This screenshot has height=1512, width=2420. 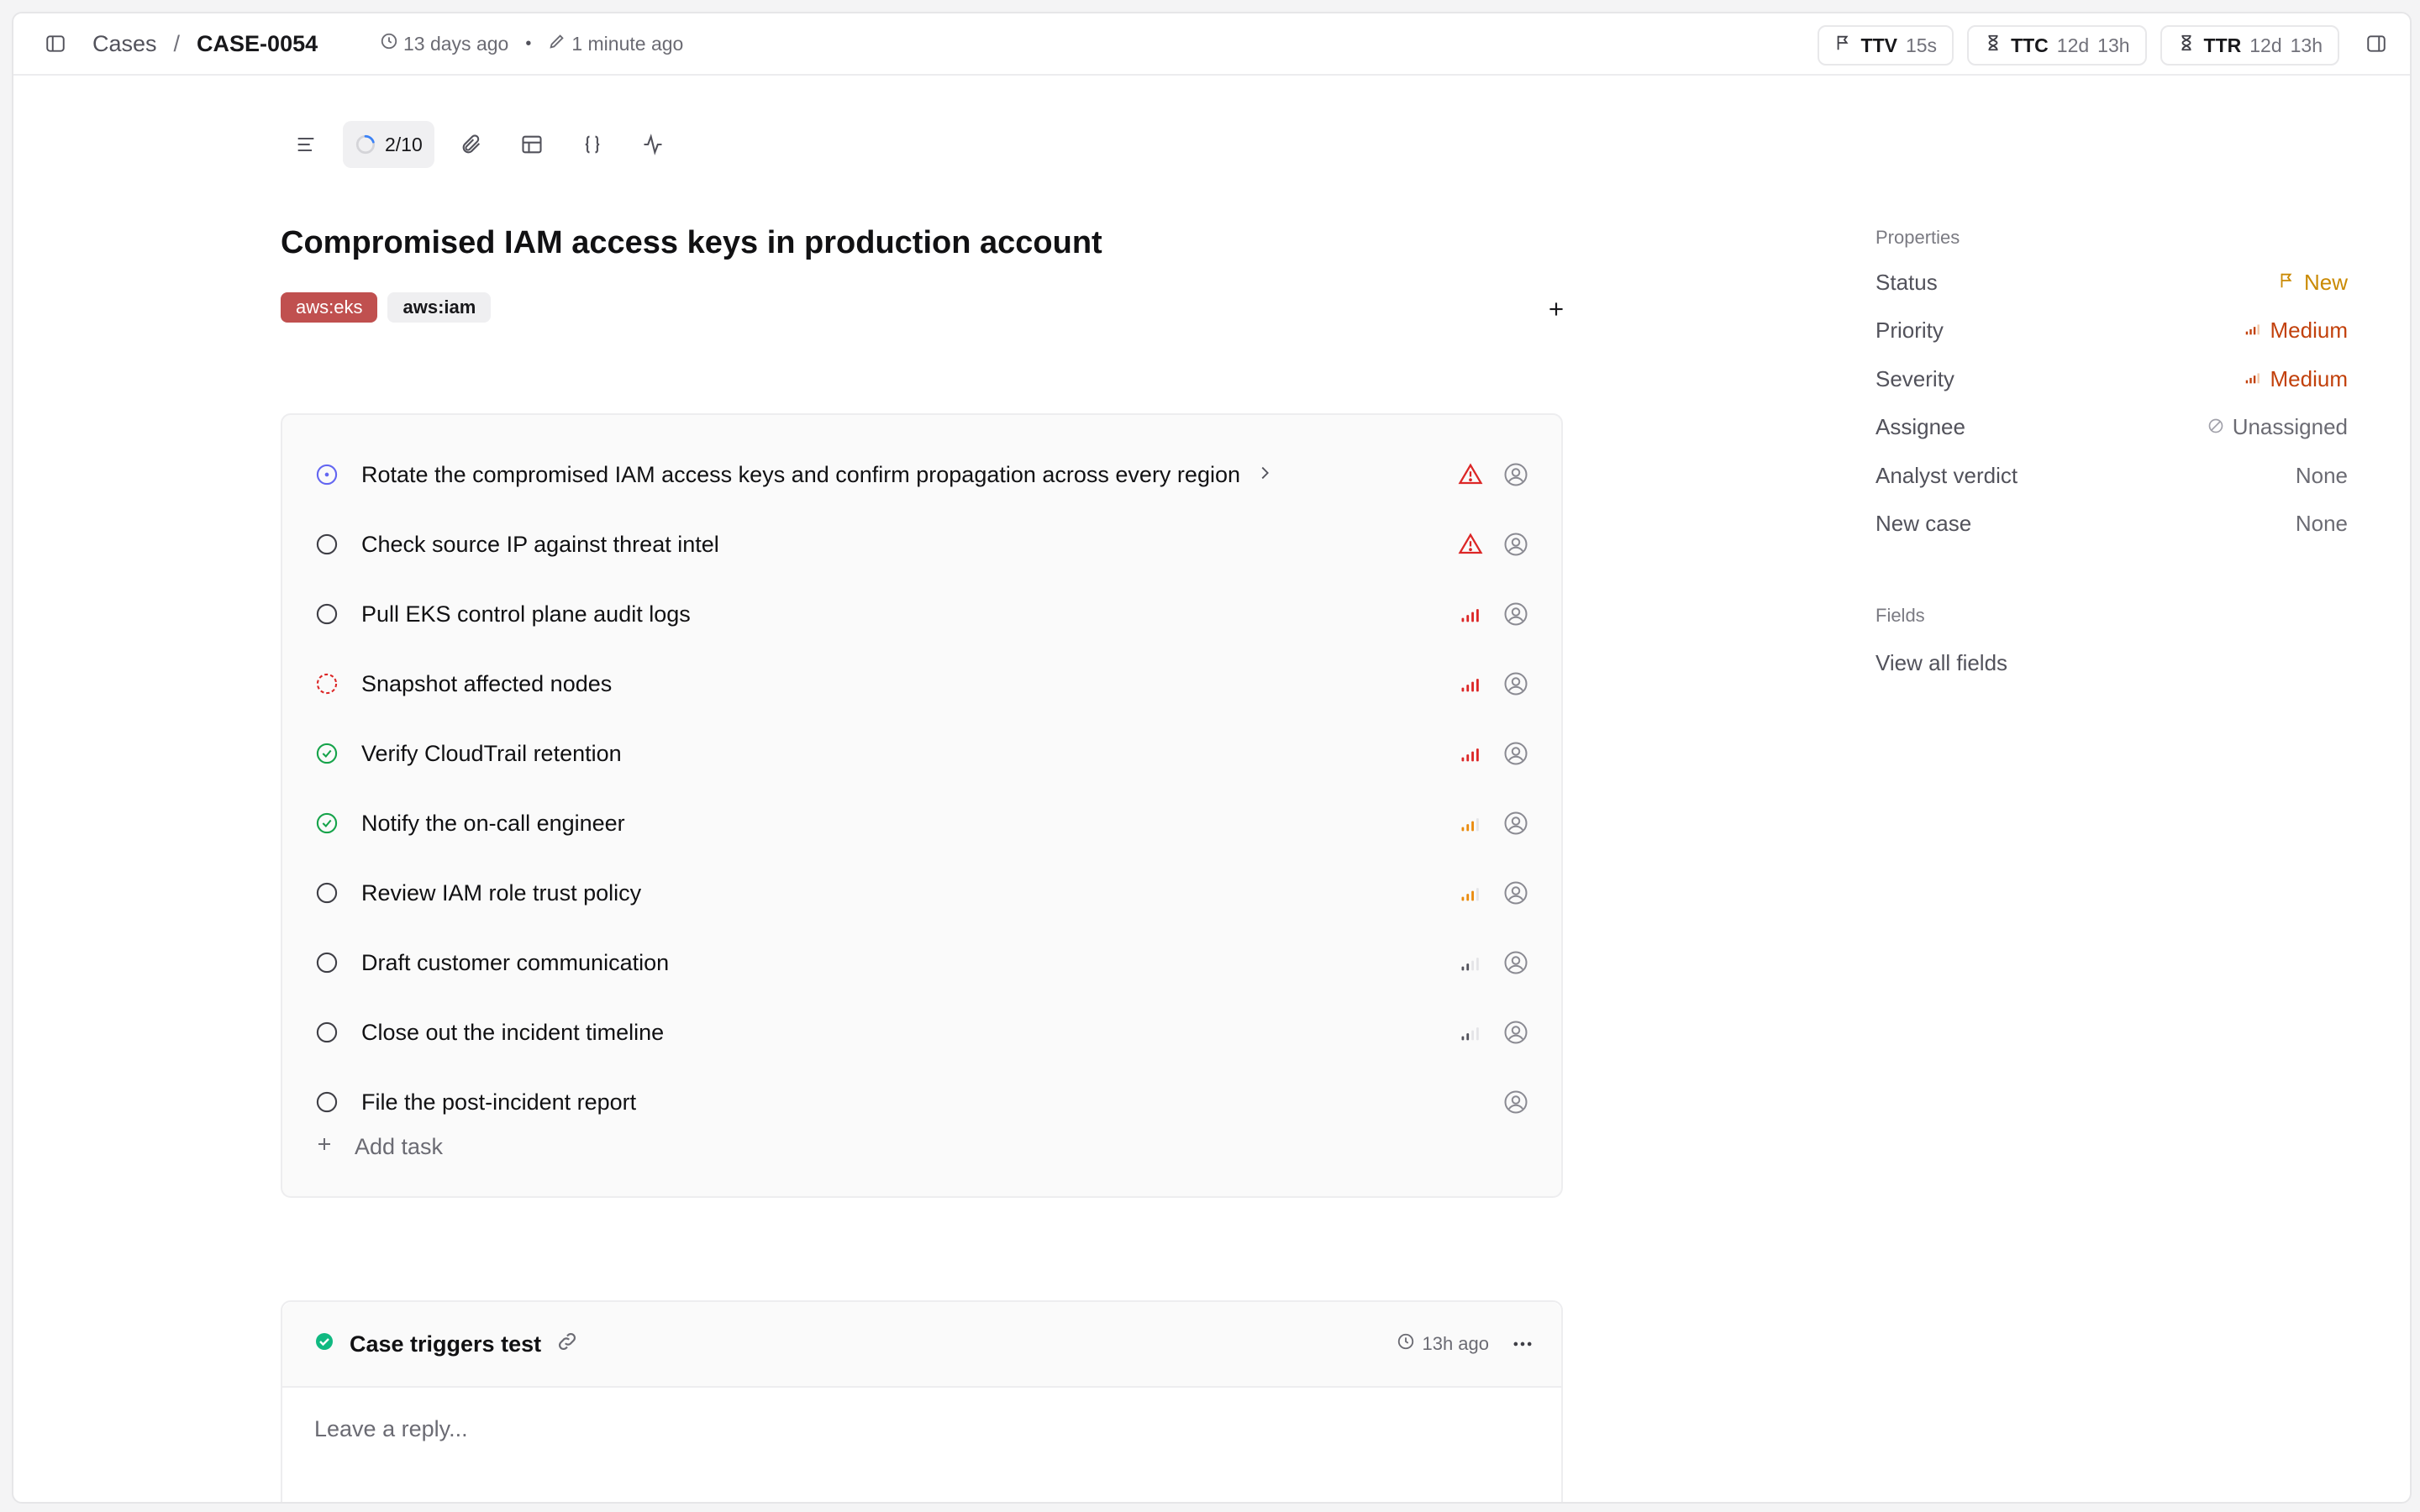 I want to click on sla-ttv: TTV 15s, so click(x=1885, y=45).